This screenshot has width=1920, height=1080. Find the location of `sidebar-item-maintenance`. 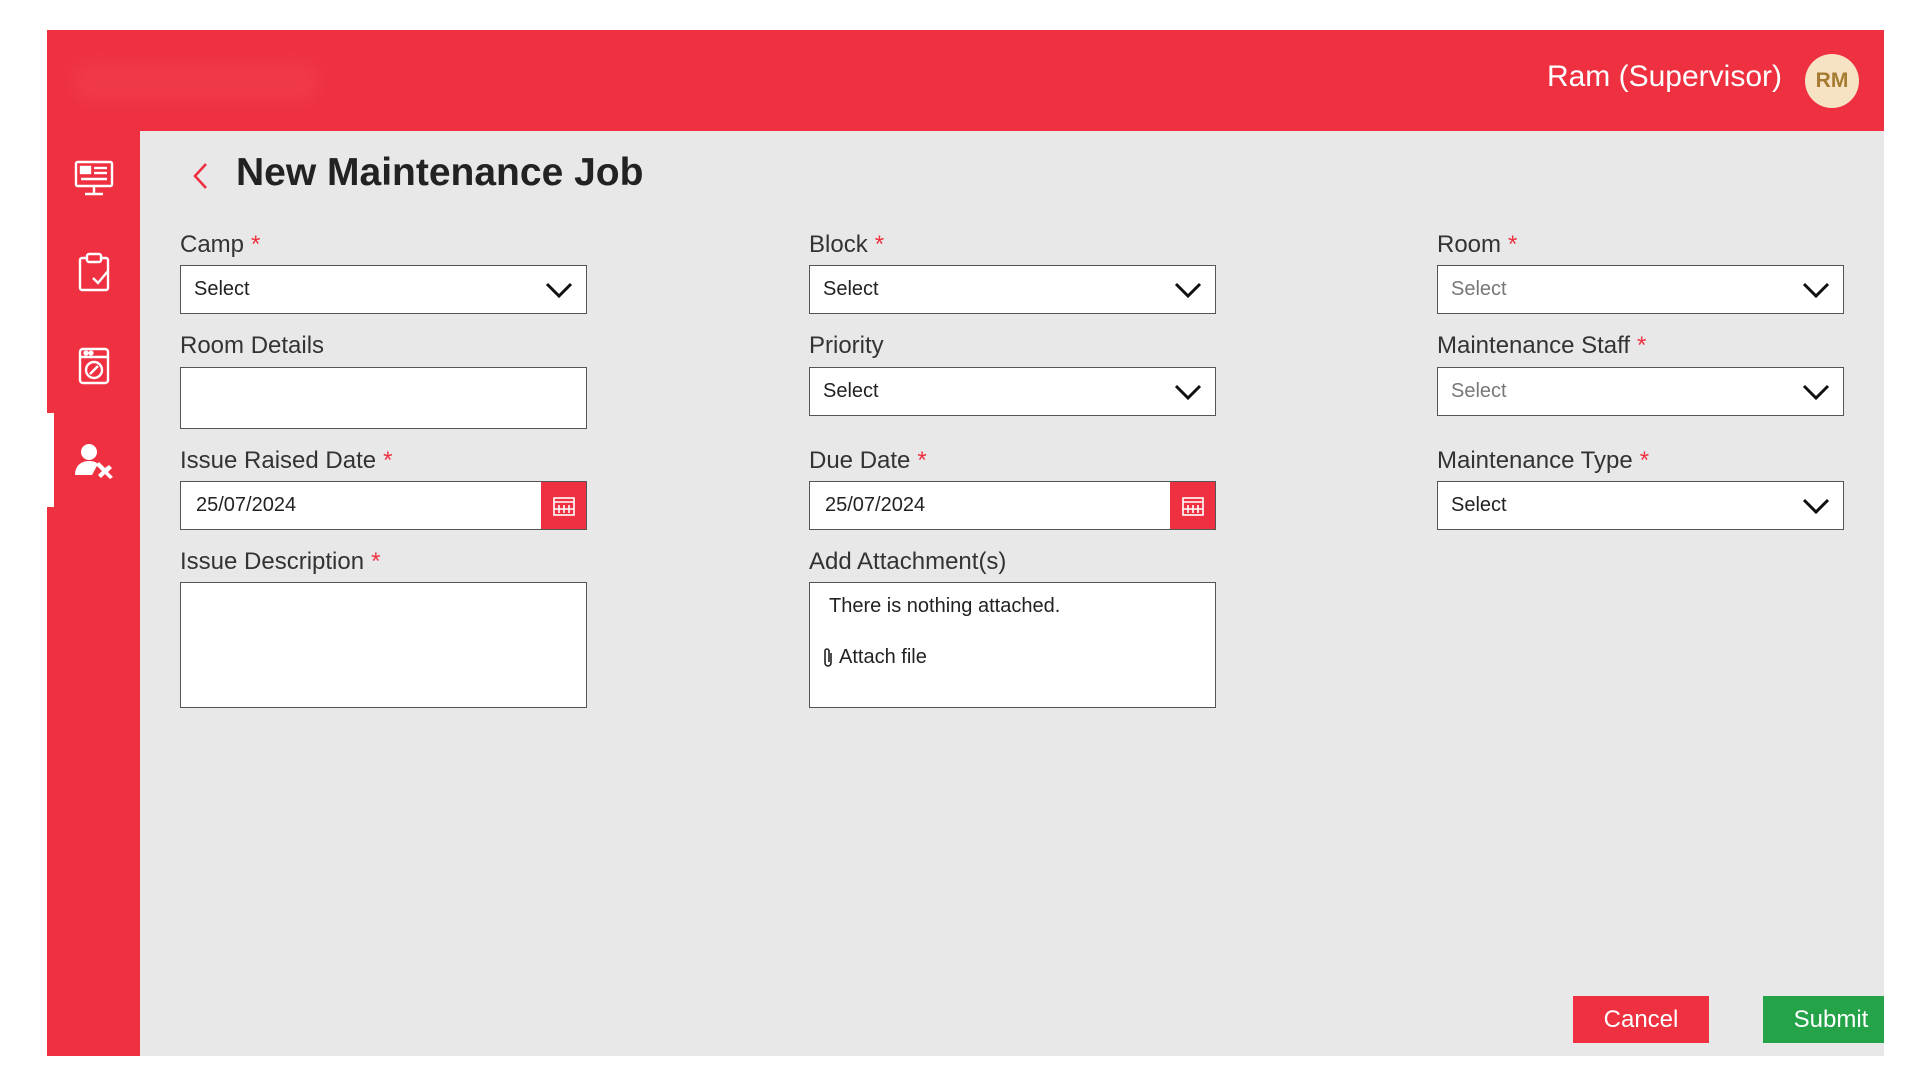

sidebar-item-maintenance is located at coordinates (93, 460).